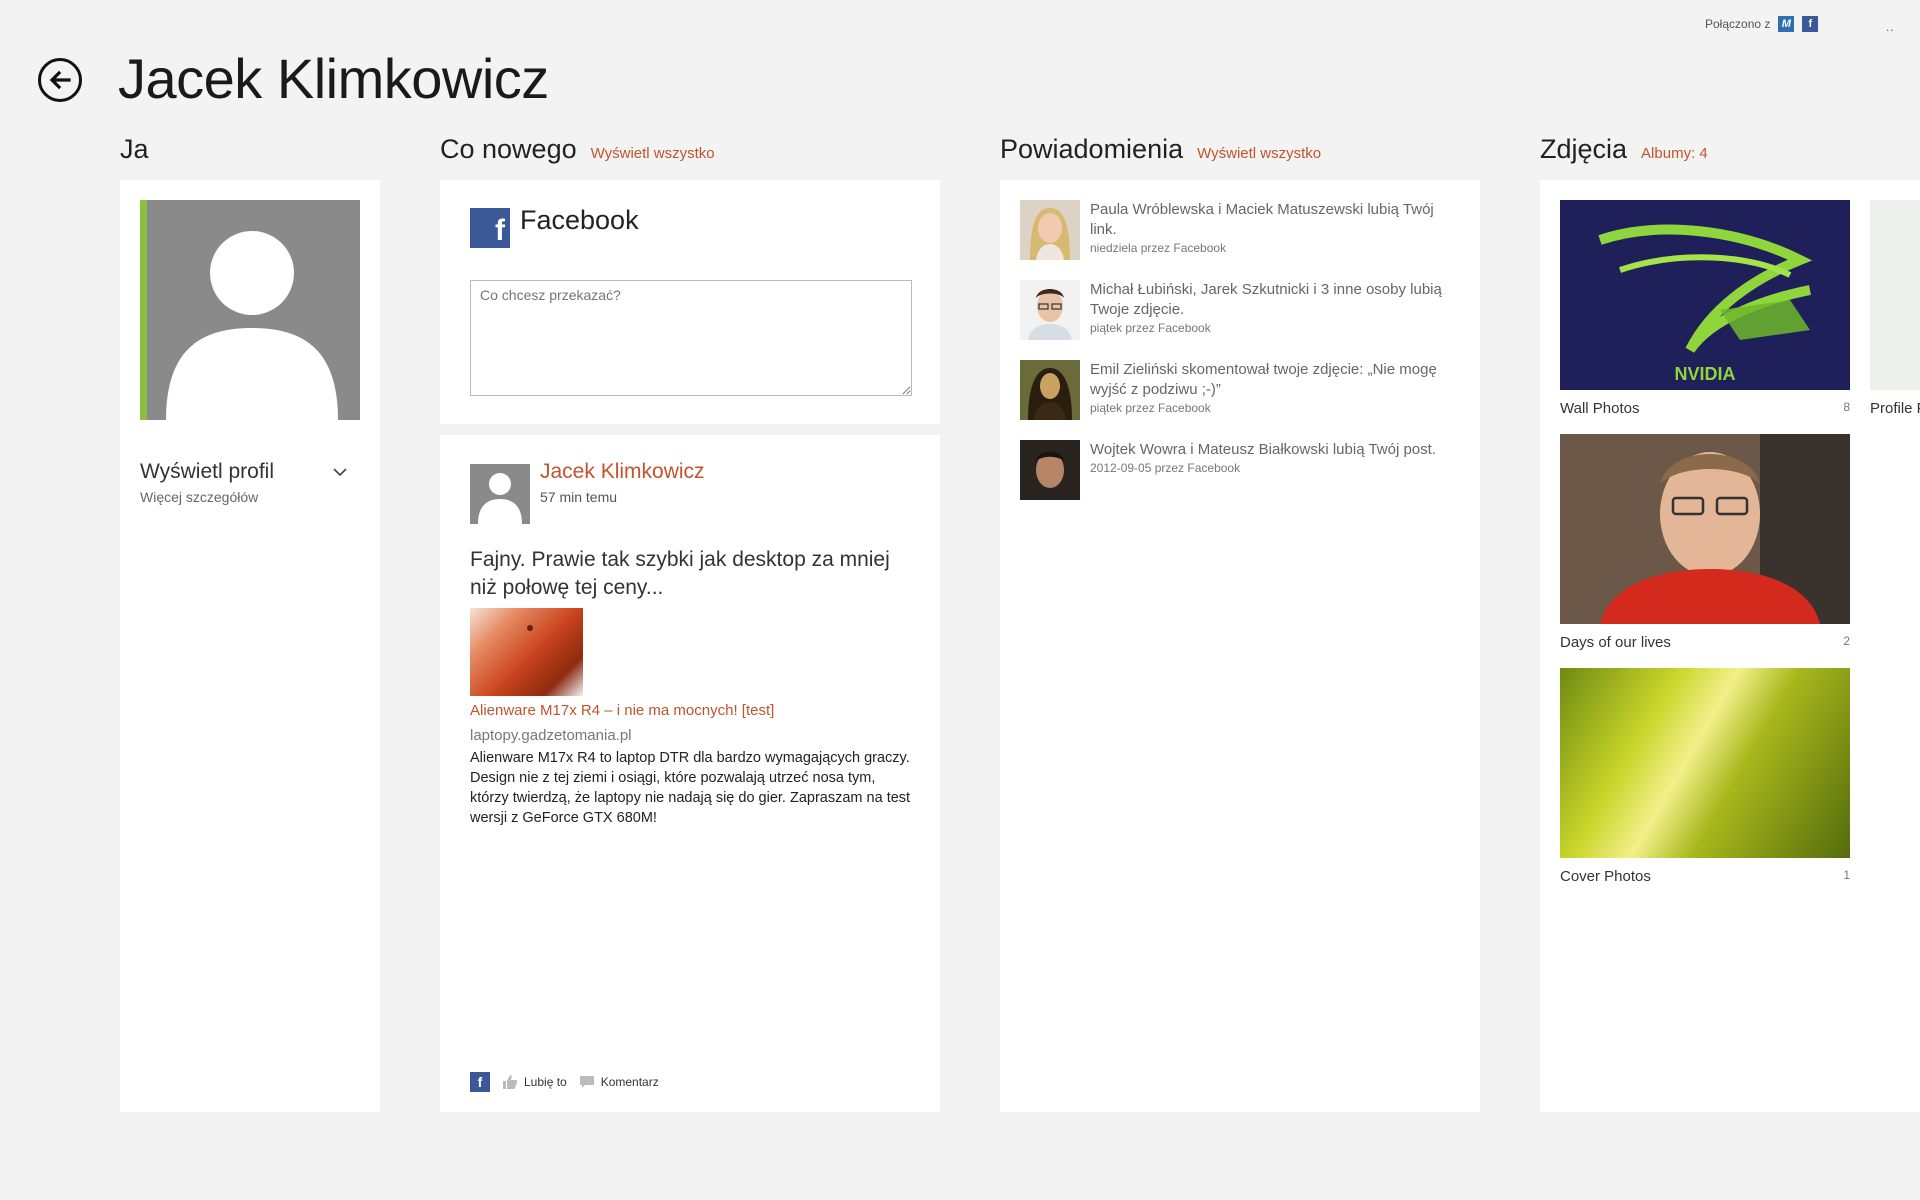 The height and width of the screenshot is (1200, 1920). I want to click on post-author-avatar, so click(500, 494).